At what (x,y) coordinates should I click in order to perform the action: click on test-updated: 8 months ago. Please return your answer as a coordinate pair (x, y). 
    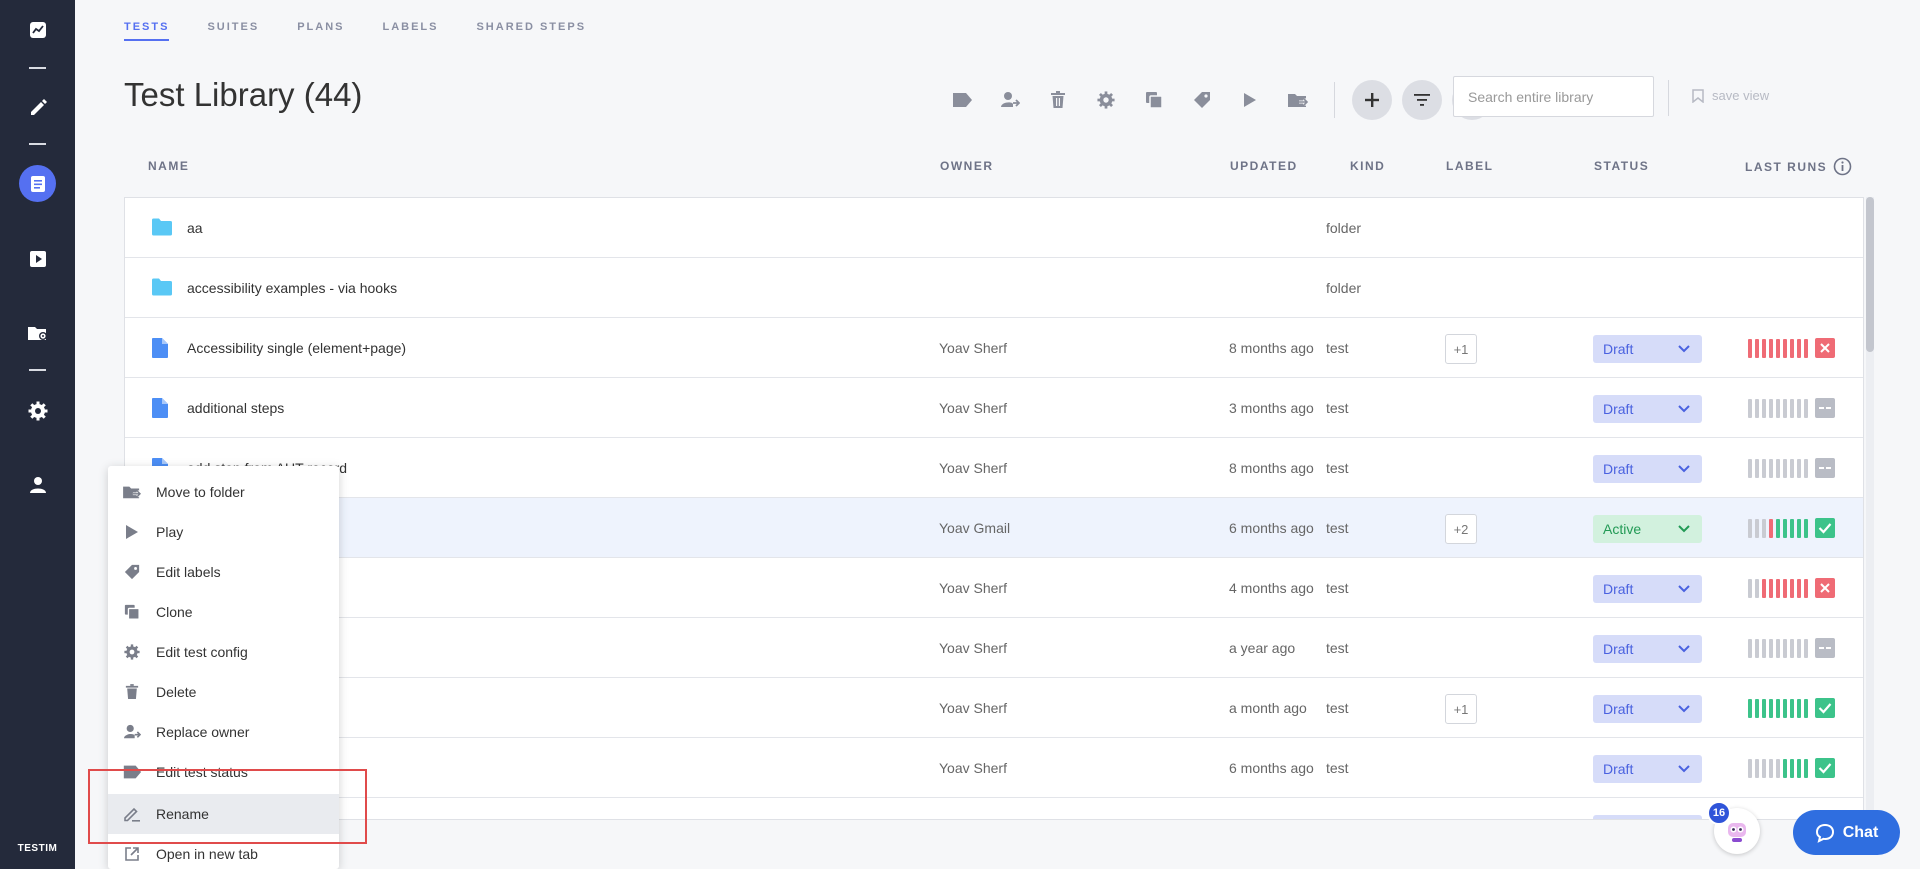
    Looking at the image, I should click on (1271, 348).